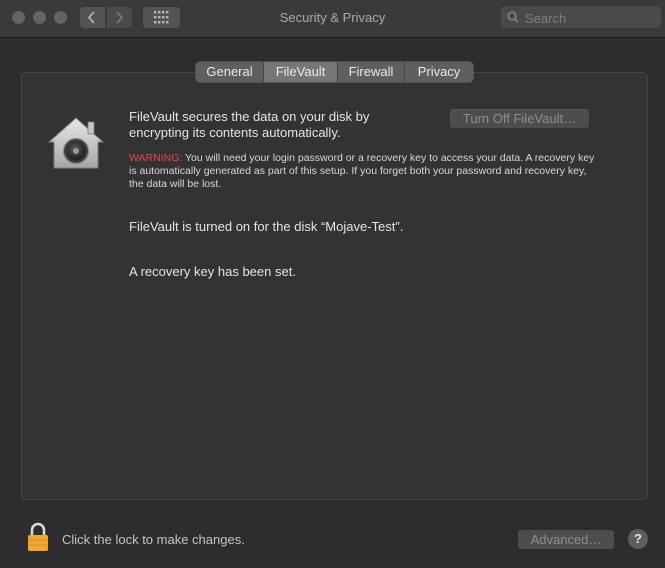 This screenshot has width=665, height=568. I want to click on search-field, so click(581, 17).